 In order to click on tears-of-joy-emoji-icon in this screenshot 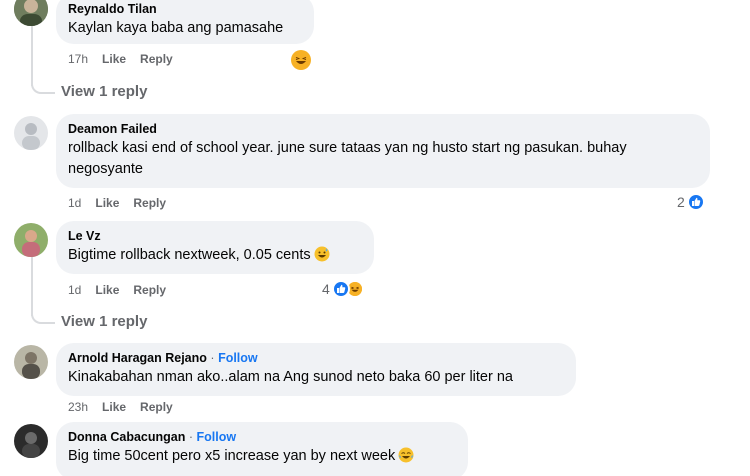, I will do `click(406, 455)`.